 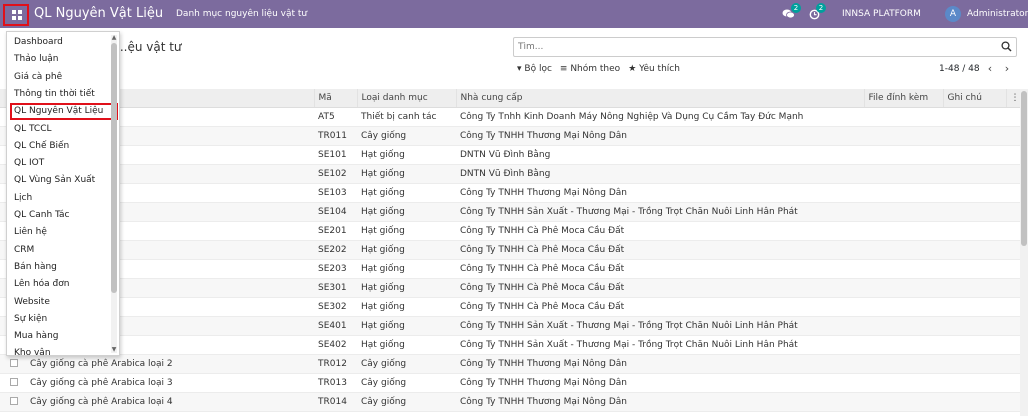 What do you see at coordinates (817, 14) in the screenshot?
I see `activity-button: 2` at bounding box center [817, 14].